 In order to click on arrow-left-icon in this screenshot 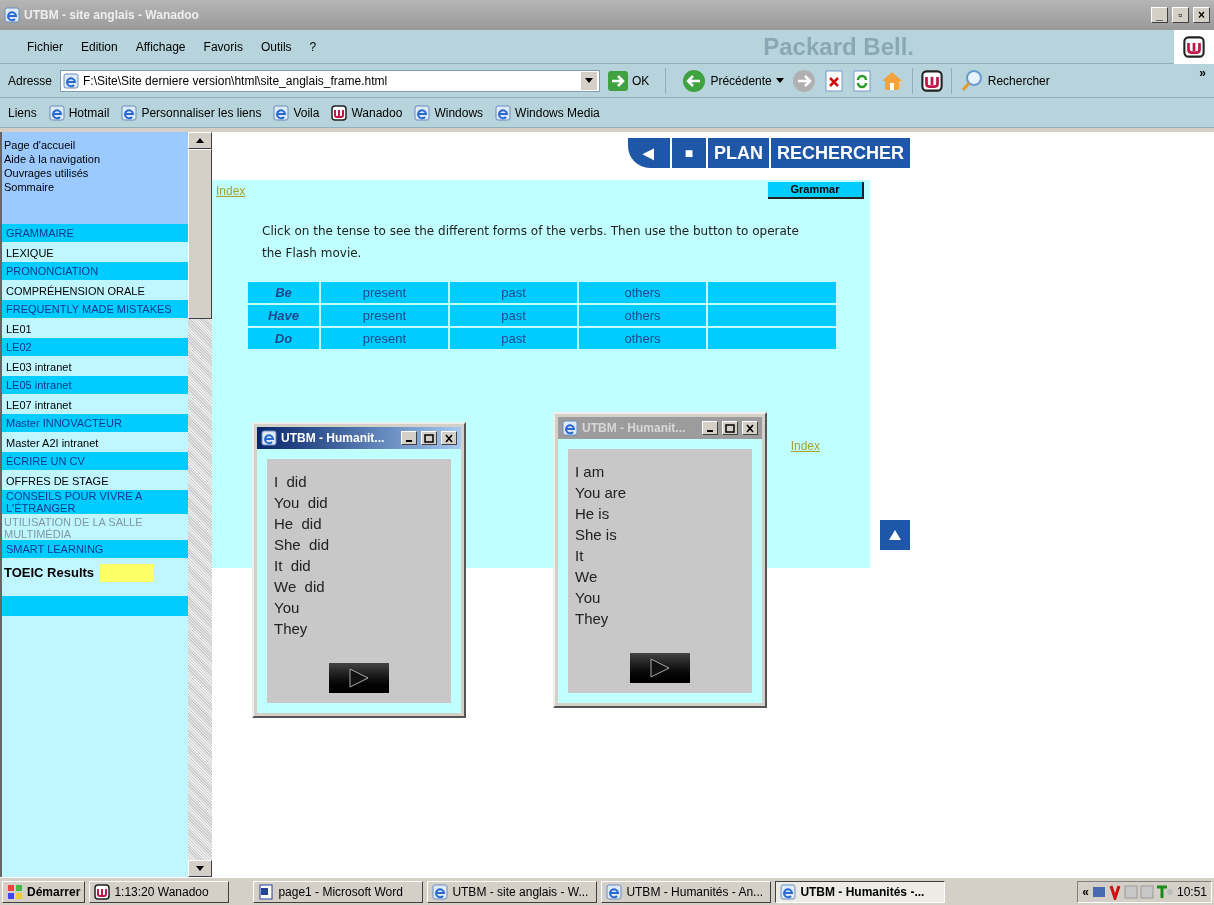, I will do `click(694, 80)`.